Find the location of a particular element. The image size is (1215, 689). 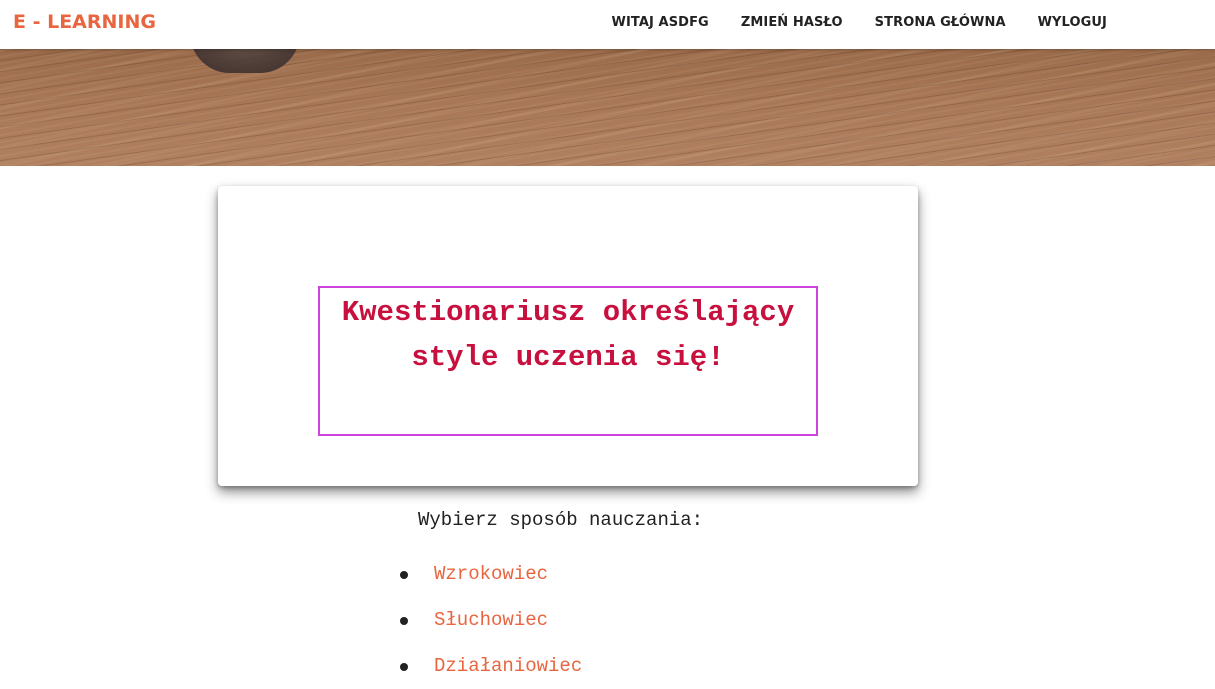

hero-cup-shadow is located at coordinates (245, 61).